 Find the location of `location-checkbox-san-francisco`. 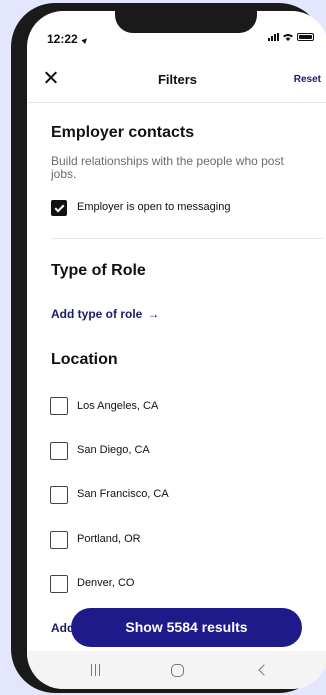

location-checkbox-san-francisco is located at coordinates (59, 495).